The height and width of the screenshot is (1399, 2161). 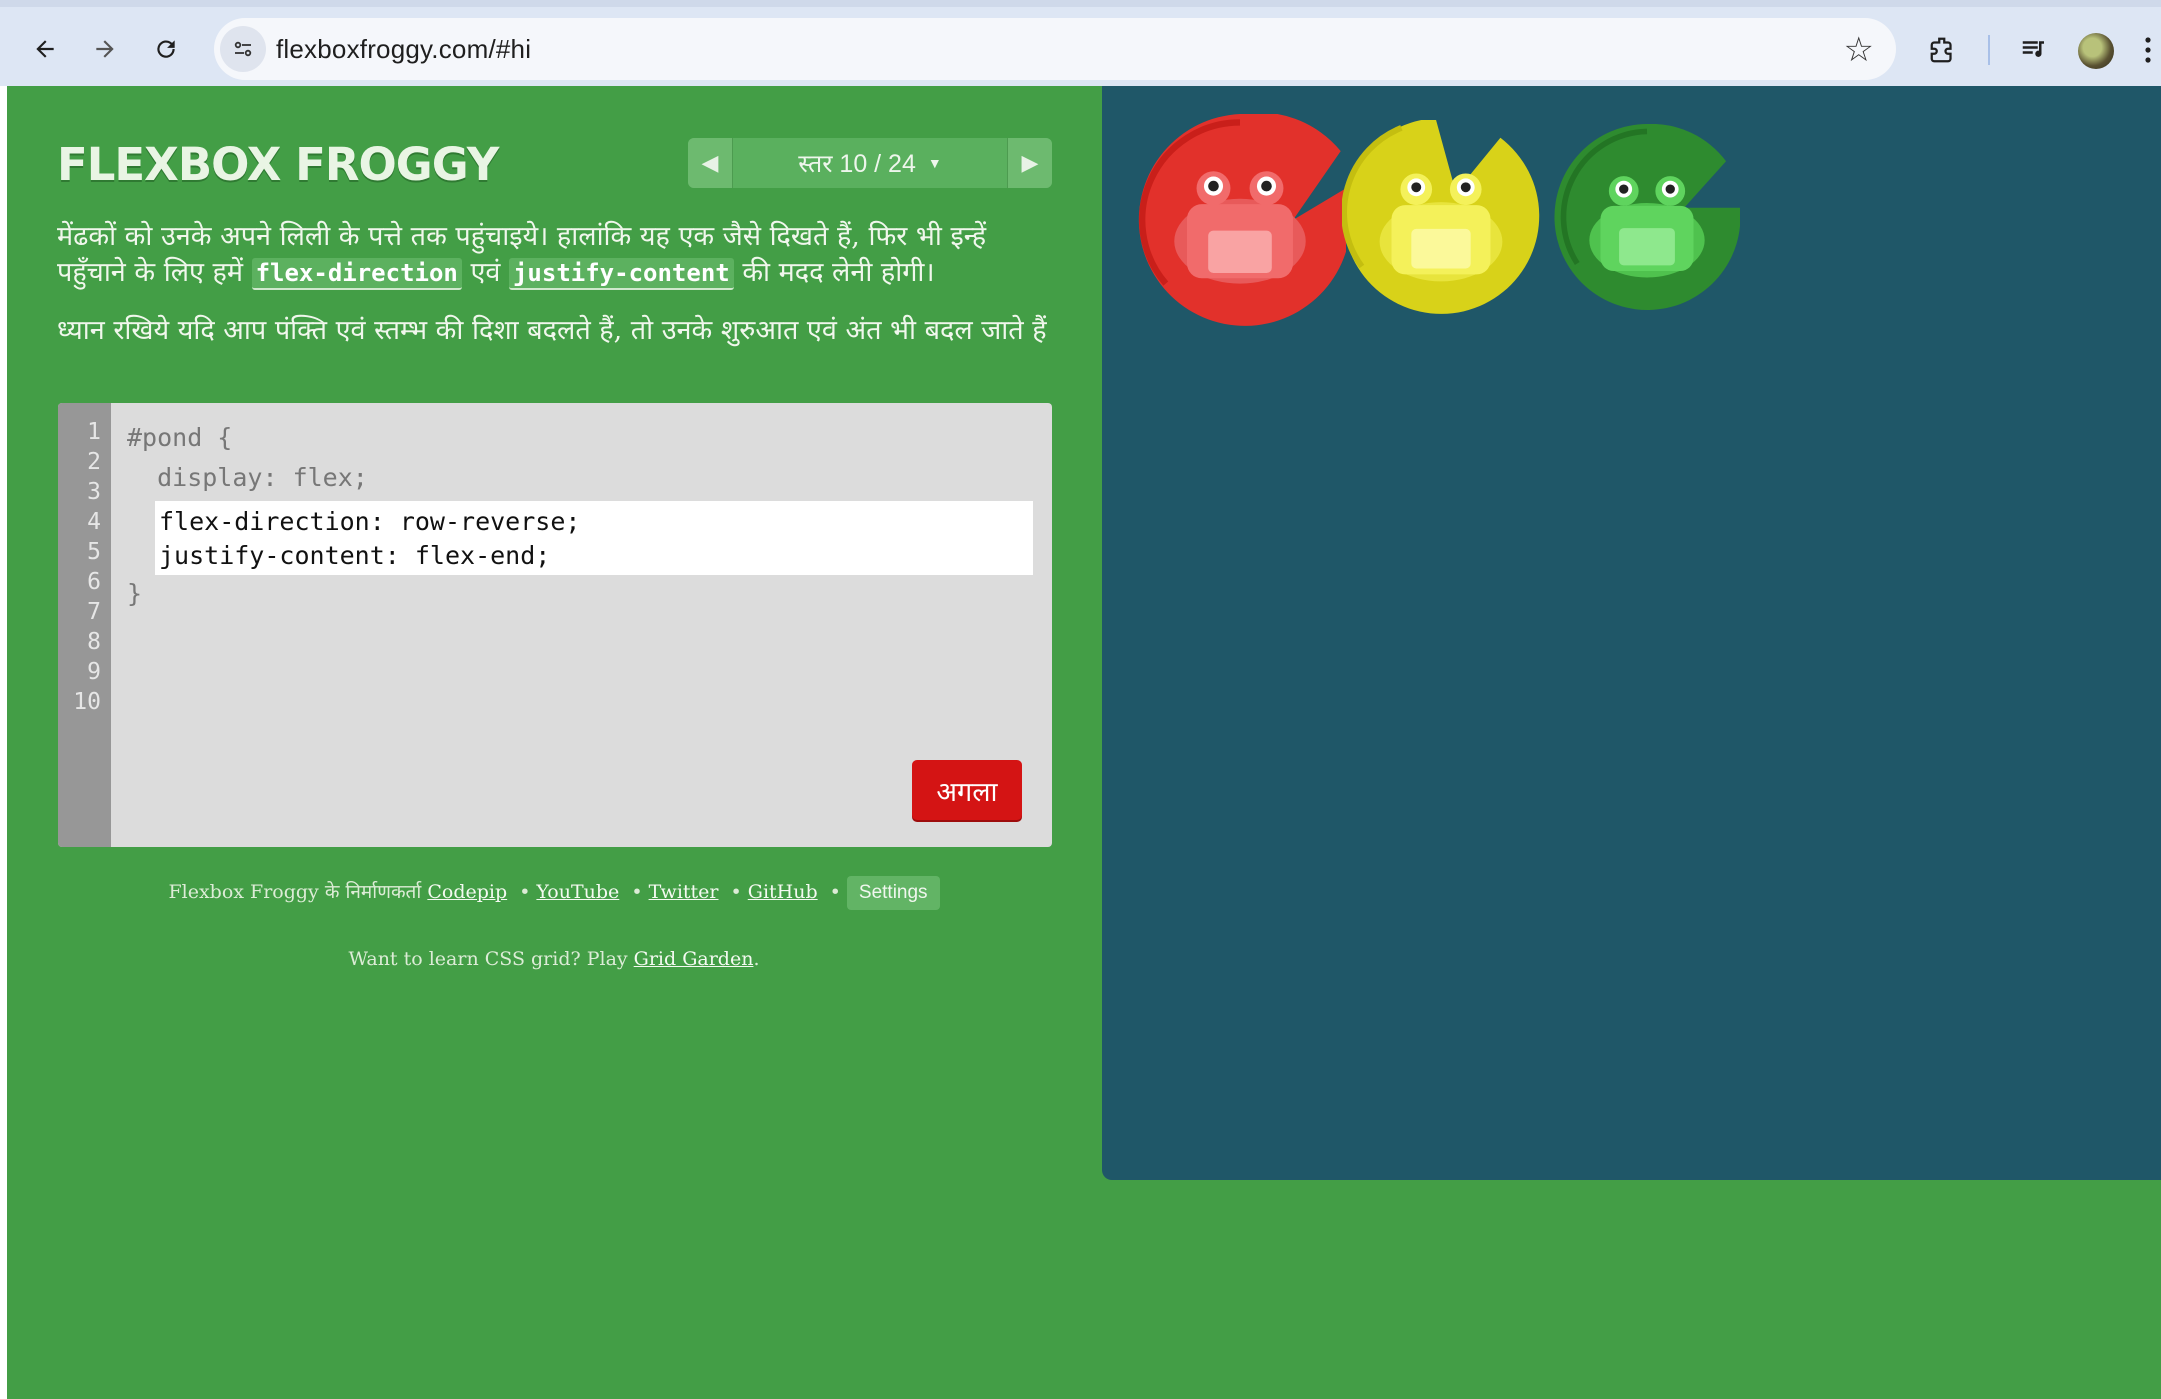 What do you see at coordinates (893, 893) in the screenshot?
I see `settings-button: Settings` at bounding box center [893, 893].